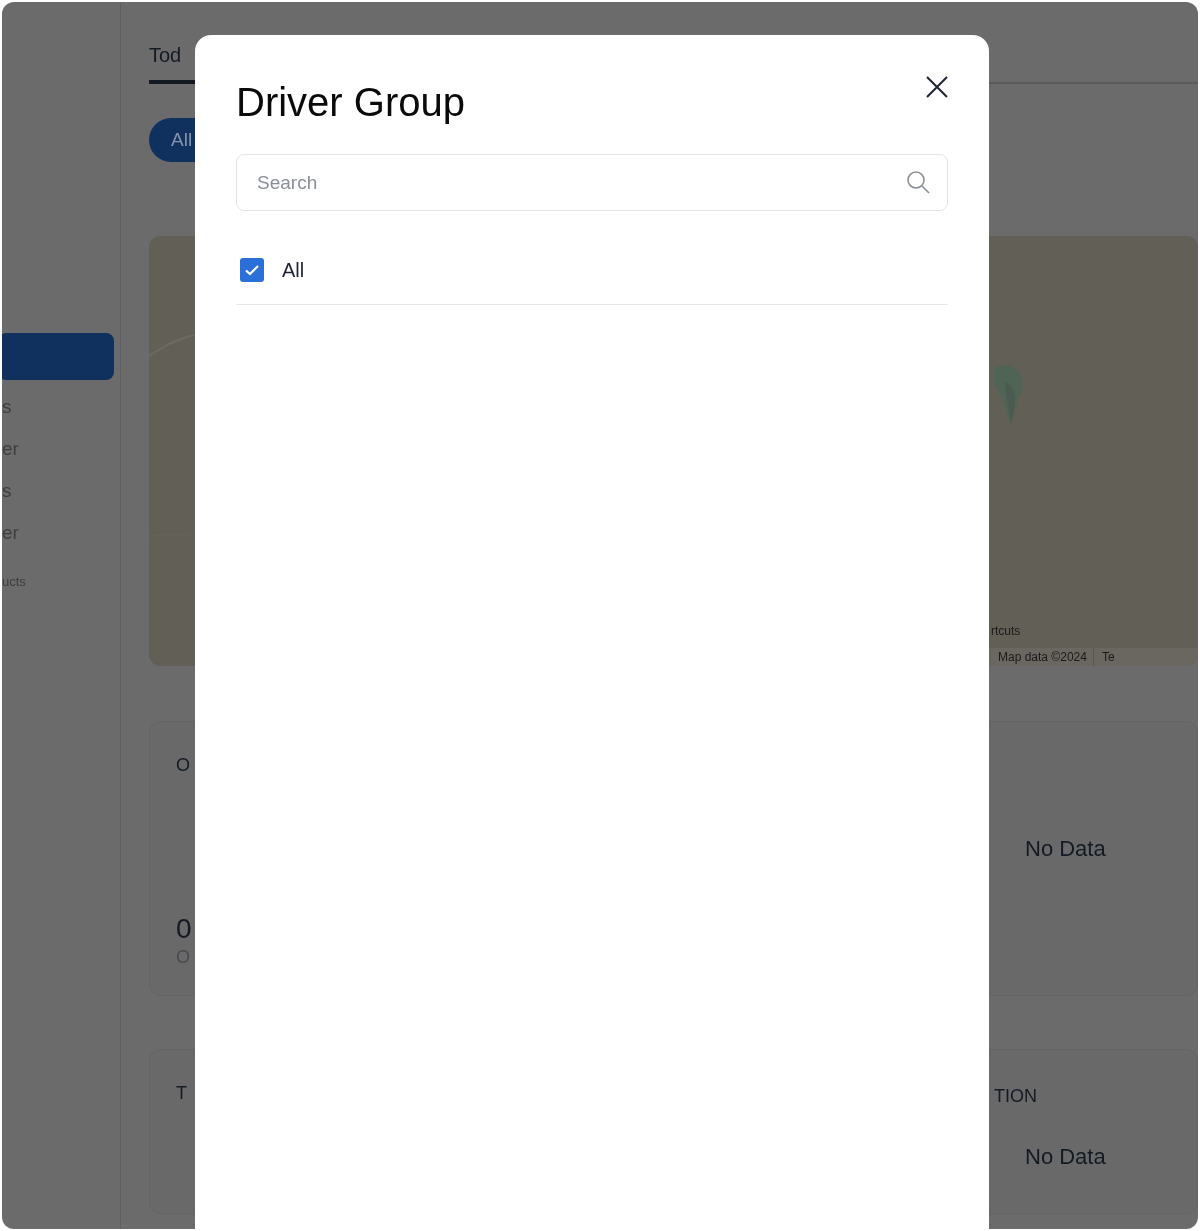 Image resolution: width=1200 pixels, height=1231 pixels. I want to click on filter-chip: All, so click(172, 140).